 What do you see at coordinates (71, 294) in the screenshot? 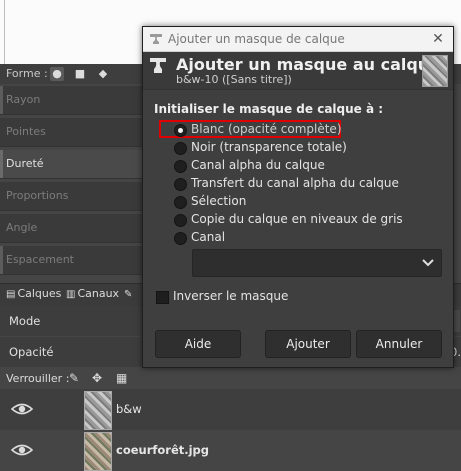
I see `channels-icon: ▥` at bounding box center [71, 294].